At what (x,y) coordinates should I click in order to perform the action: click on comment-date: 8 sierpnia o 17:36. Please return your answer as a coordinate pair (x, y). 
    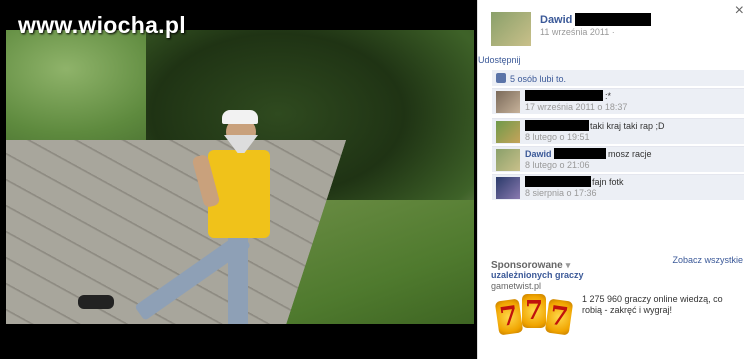
    Looking at the image, I should click on (561, 193).